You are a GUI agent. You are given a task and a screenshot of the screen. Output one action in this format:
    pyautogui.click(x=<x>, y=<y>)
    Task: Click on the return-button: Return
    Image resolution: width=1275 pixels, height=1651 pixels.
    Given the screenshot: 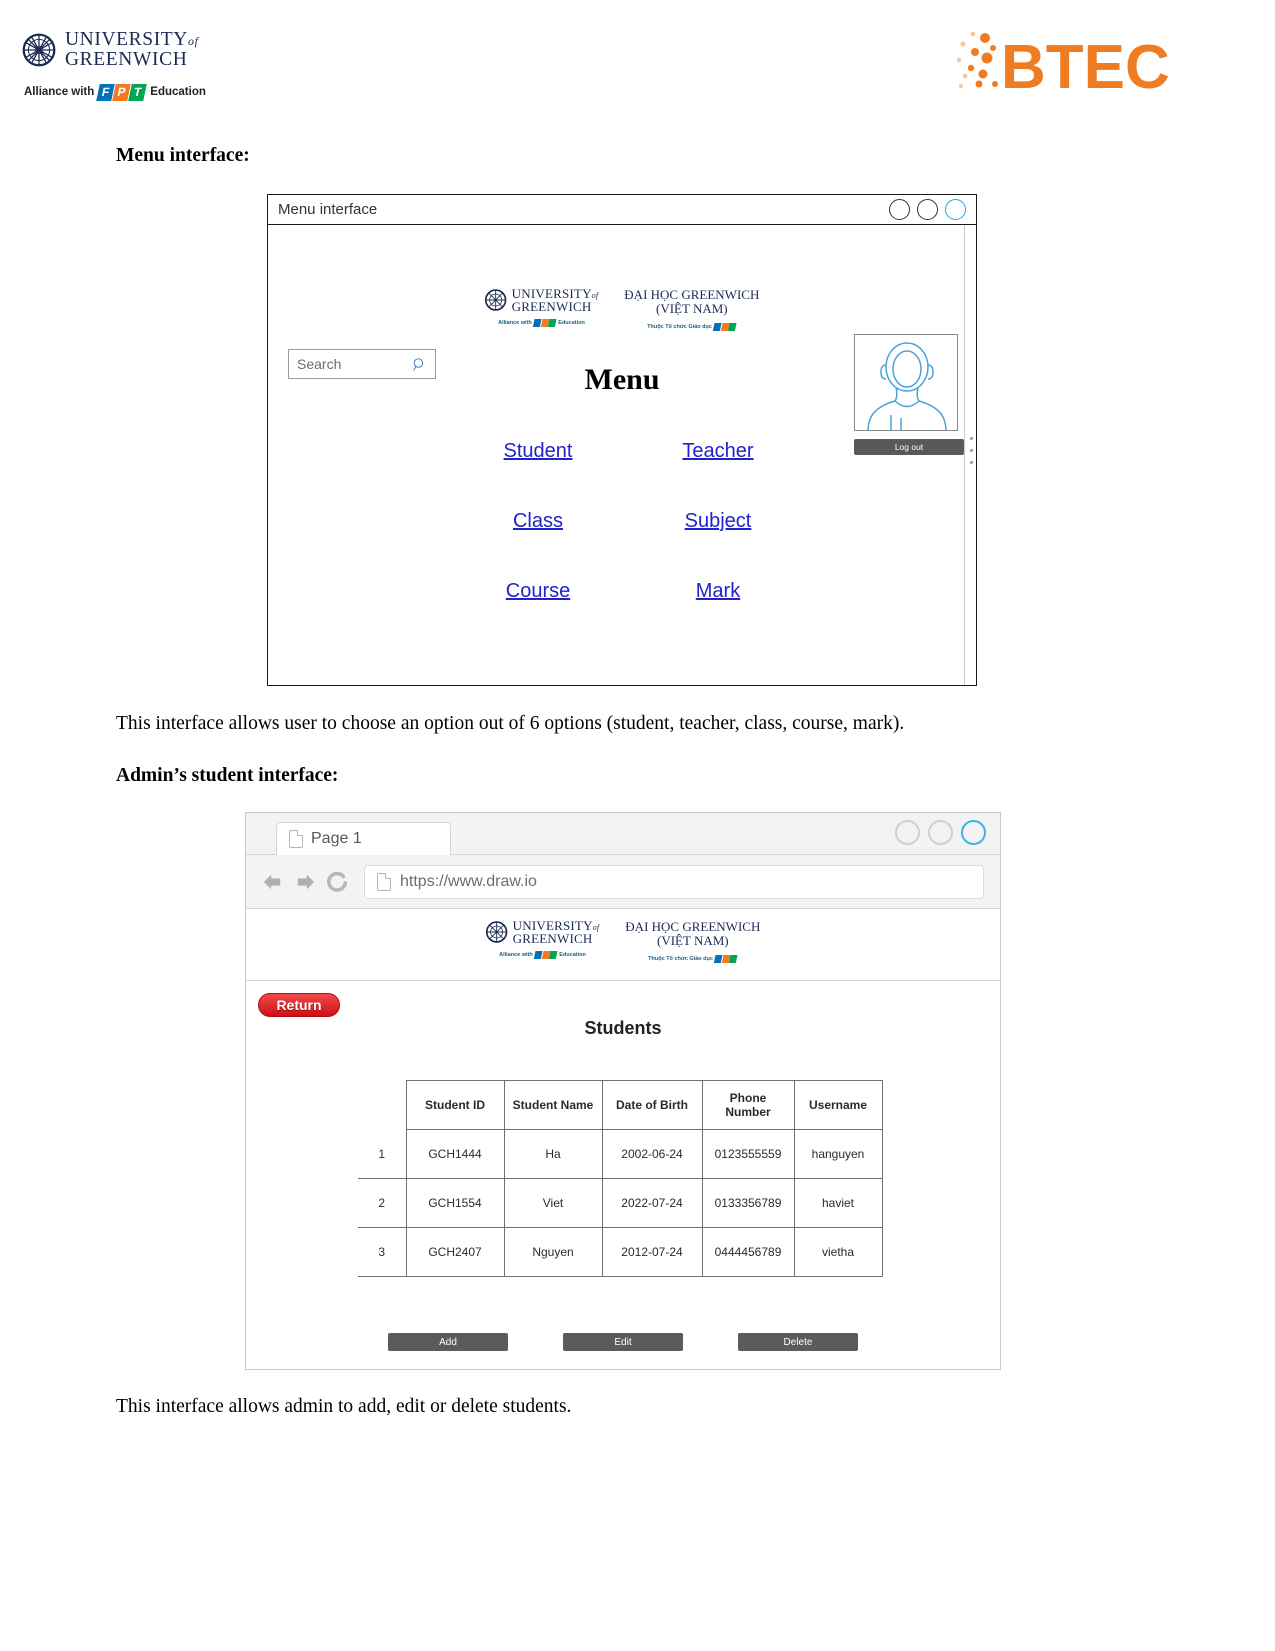 What is the action you would take?
    pyautogui.click(x=299, y=1005)
    